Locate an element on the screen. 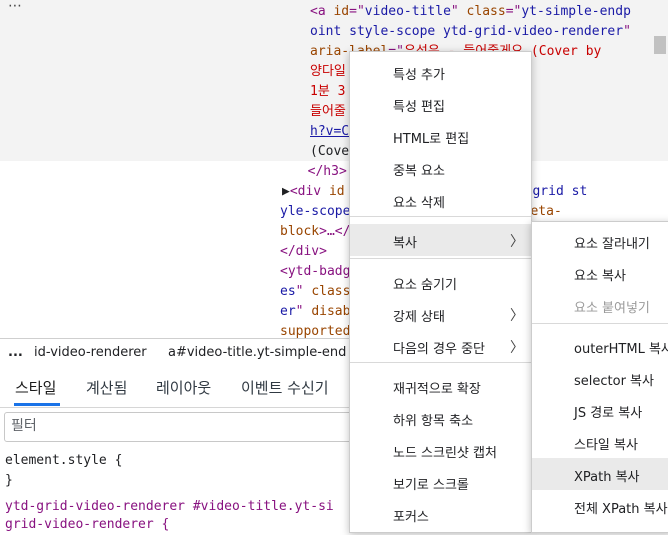  copy-submenu-item: outerHTML 복사 is located at coordinates (600, 346).